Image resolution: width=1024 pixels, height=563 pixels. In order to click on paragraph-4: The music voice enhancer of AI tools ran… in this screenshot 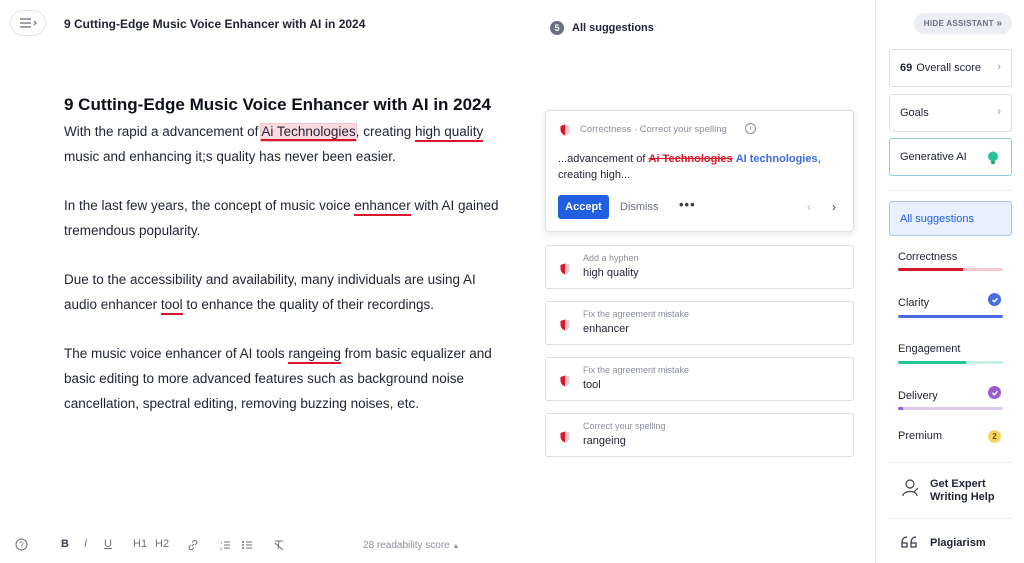, I will do `click(284, 378)`.